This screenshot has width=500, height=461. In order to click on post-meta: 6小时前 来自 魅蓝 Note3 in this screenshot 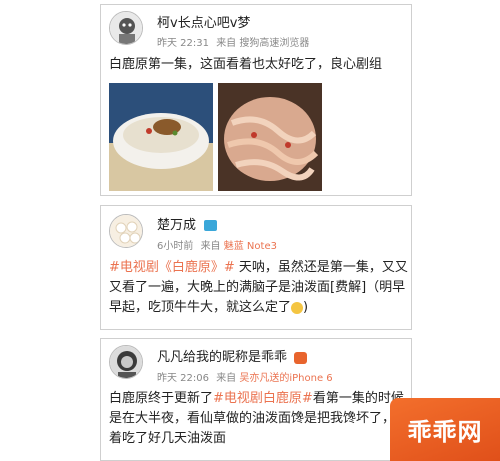, I will do `click(217, 244)`.